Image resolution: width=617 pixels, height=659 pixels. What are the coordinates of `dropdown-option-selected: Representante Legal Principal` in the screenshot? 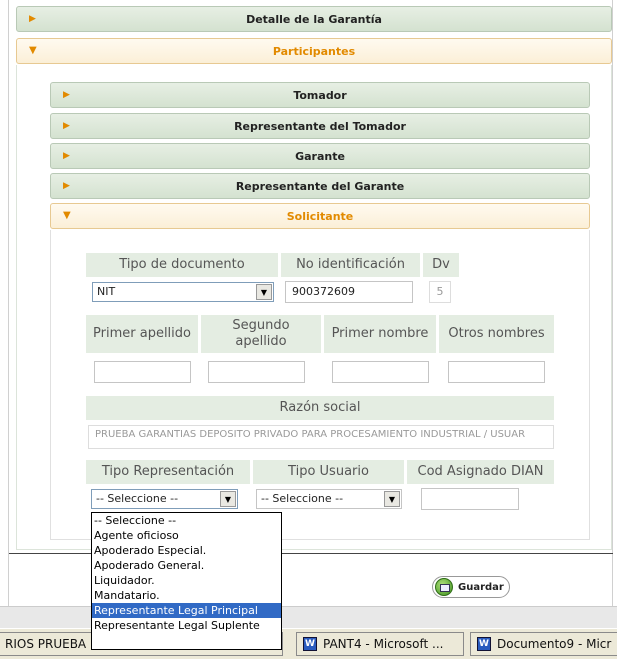 It's located at (186, 610).